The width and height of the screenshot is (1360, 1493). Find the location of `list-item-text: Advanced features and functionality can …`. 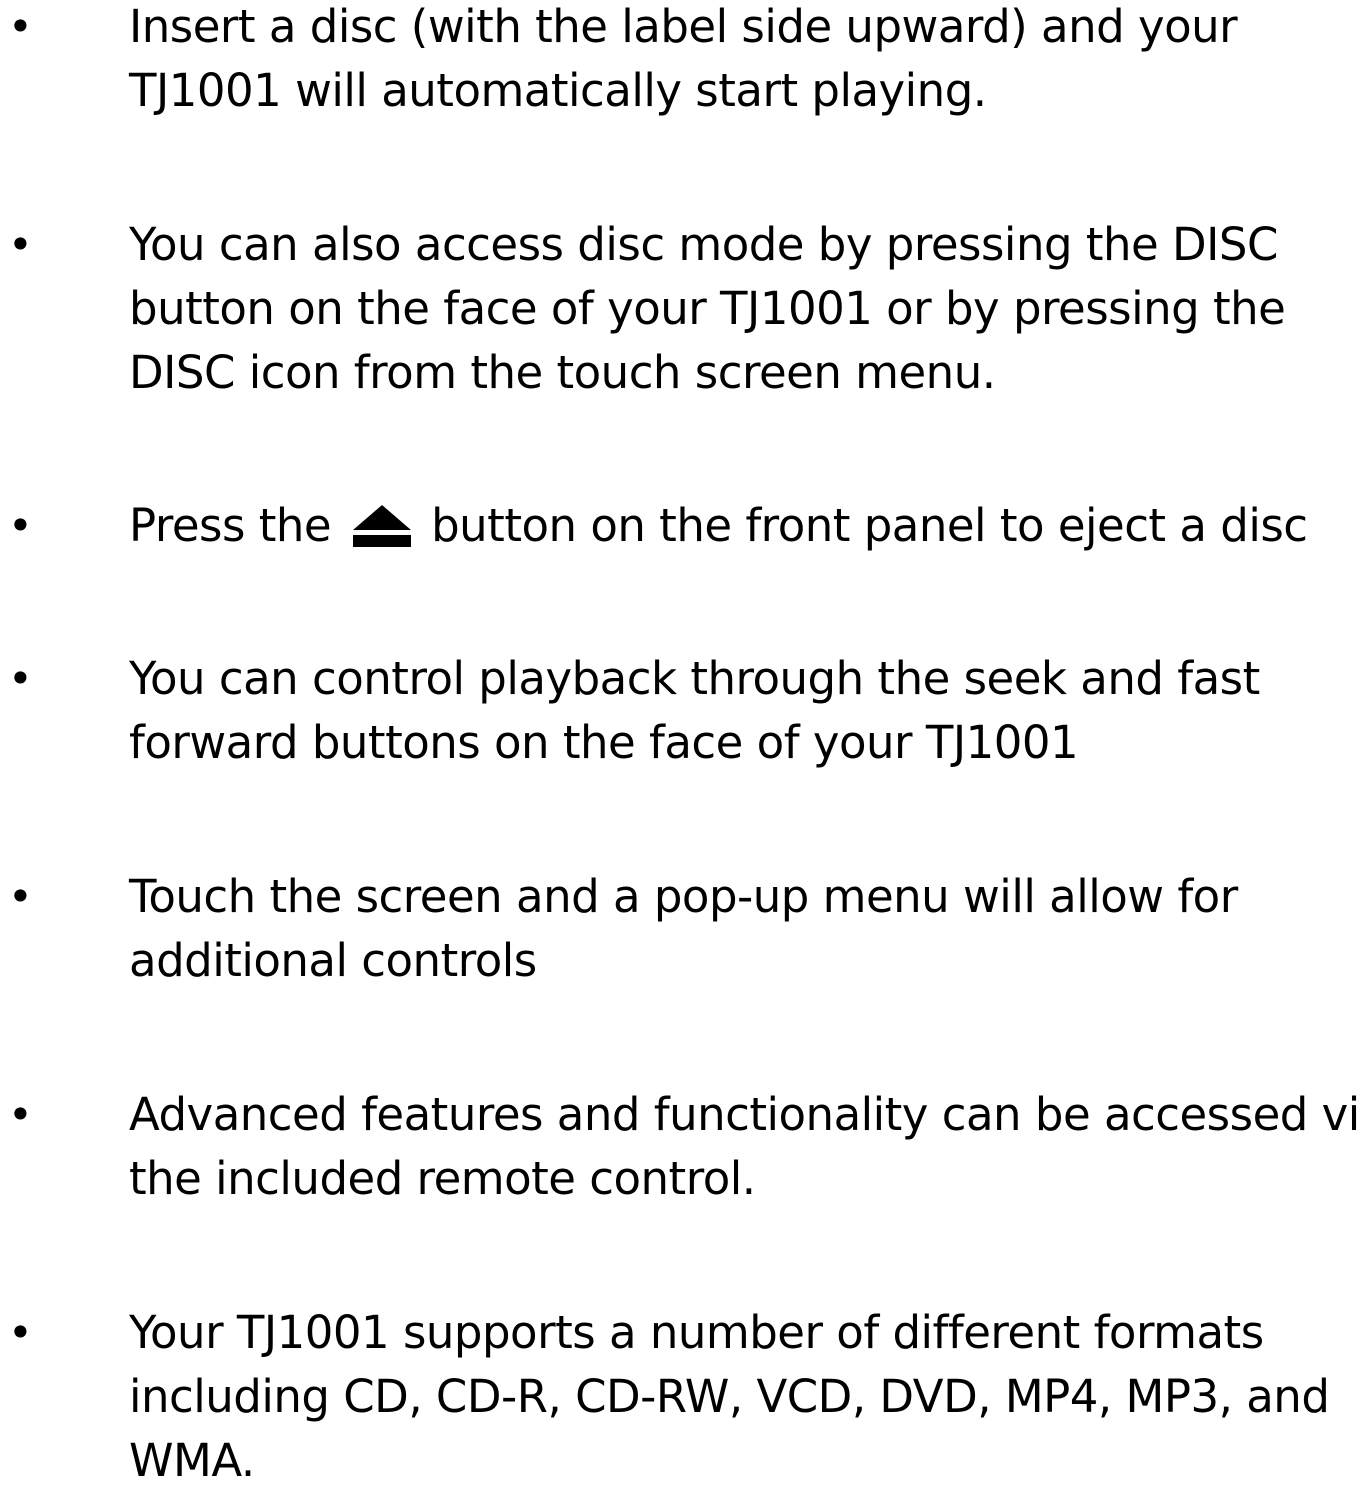

list-item-text: Advanced features and functionality can … is located at coordinates (744, 1147).